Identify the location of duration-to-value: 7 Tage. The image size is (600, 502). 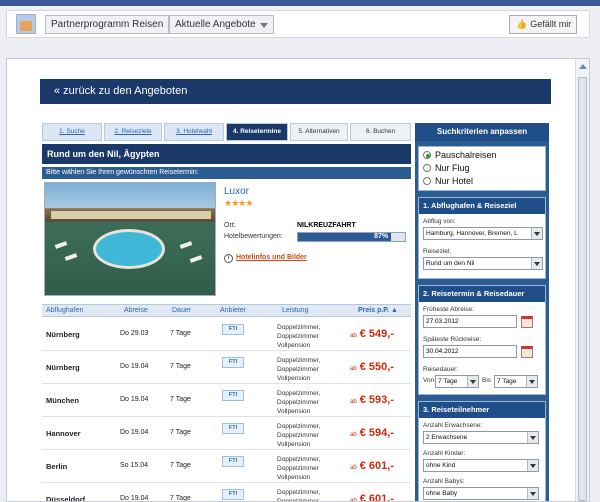
(507, 381).